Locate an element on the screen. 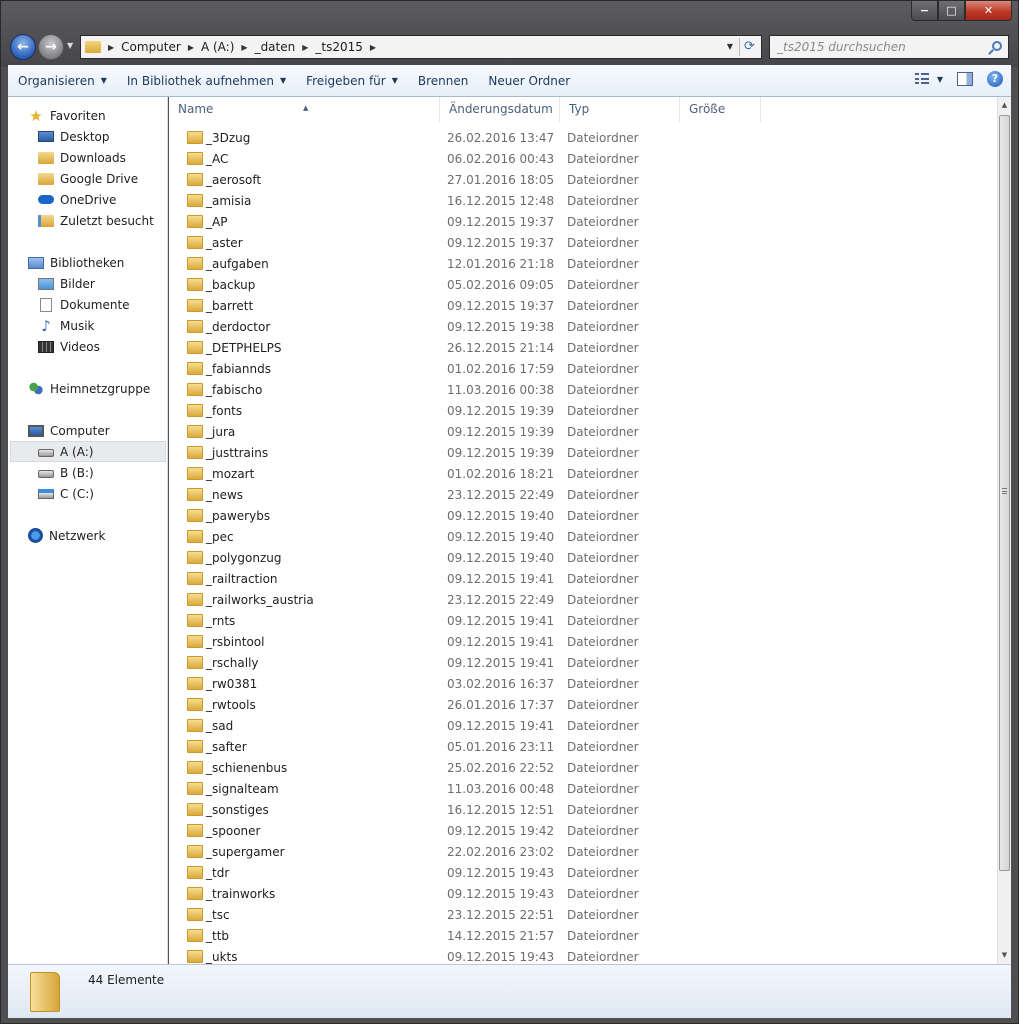 The width and height of the screenshot is (1019, 1024). refresh-icon: ⟳ is located at coordinates (749, 47).